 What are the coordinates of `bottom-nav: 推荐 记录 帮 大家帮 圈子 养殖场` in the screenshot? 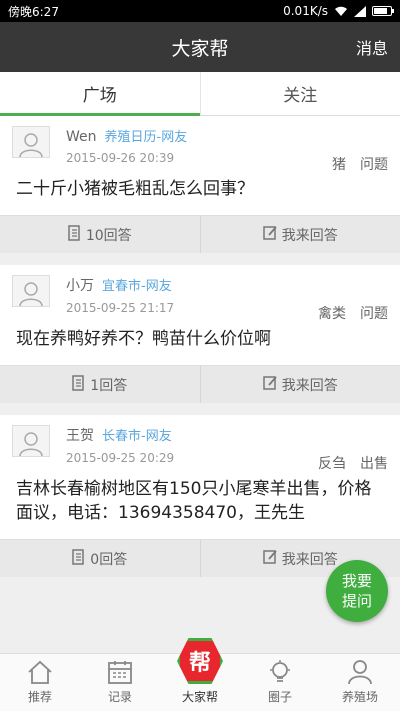 It's located at (200, 674).